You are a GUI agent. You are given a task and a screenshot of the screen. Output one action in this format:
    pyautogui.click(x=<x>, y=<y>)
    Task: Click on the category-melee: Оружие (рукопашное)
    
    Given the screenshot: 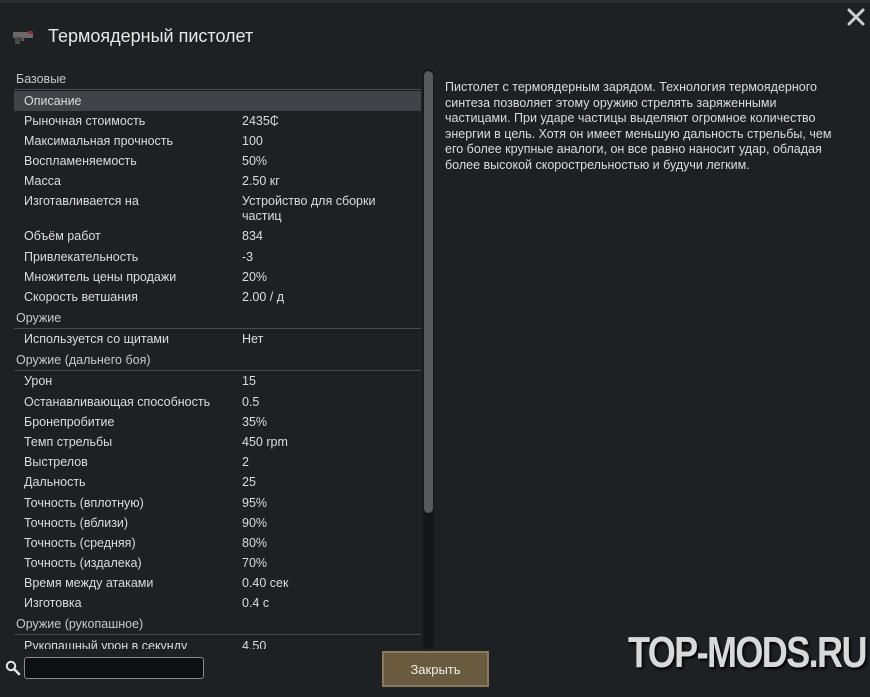 What is the action you would take?
    pyautogui.click(x=217, y=625)
    